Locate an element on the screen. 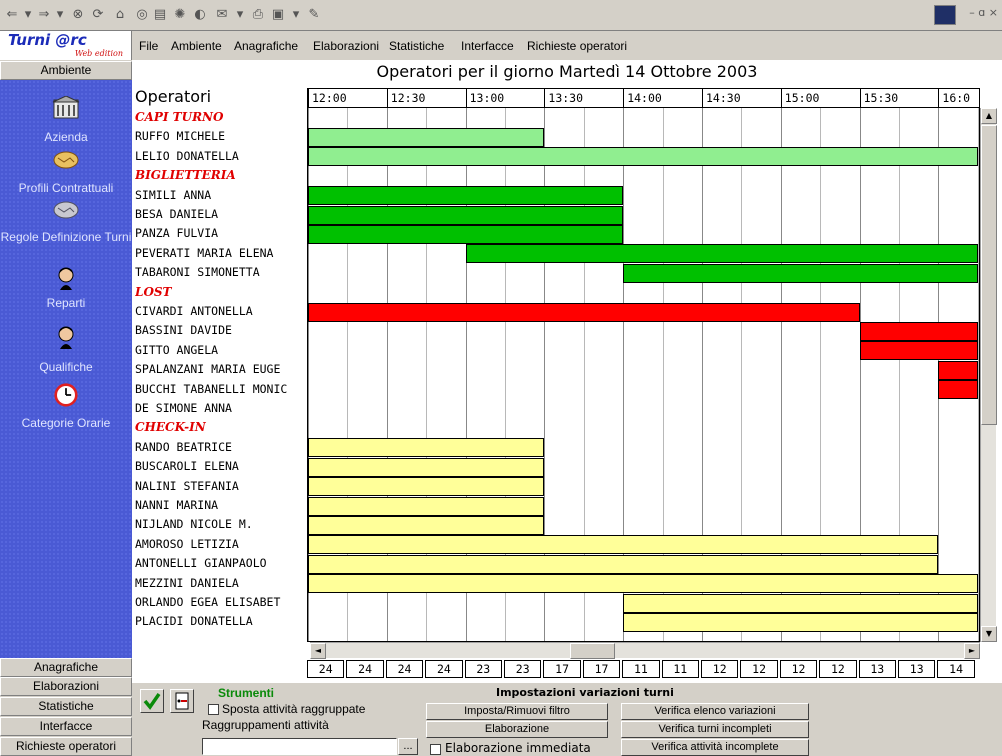  exit-button is located at coordinates (182, 701).